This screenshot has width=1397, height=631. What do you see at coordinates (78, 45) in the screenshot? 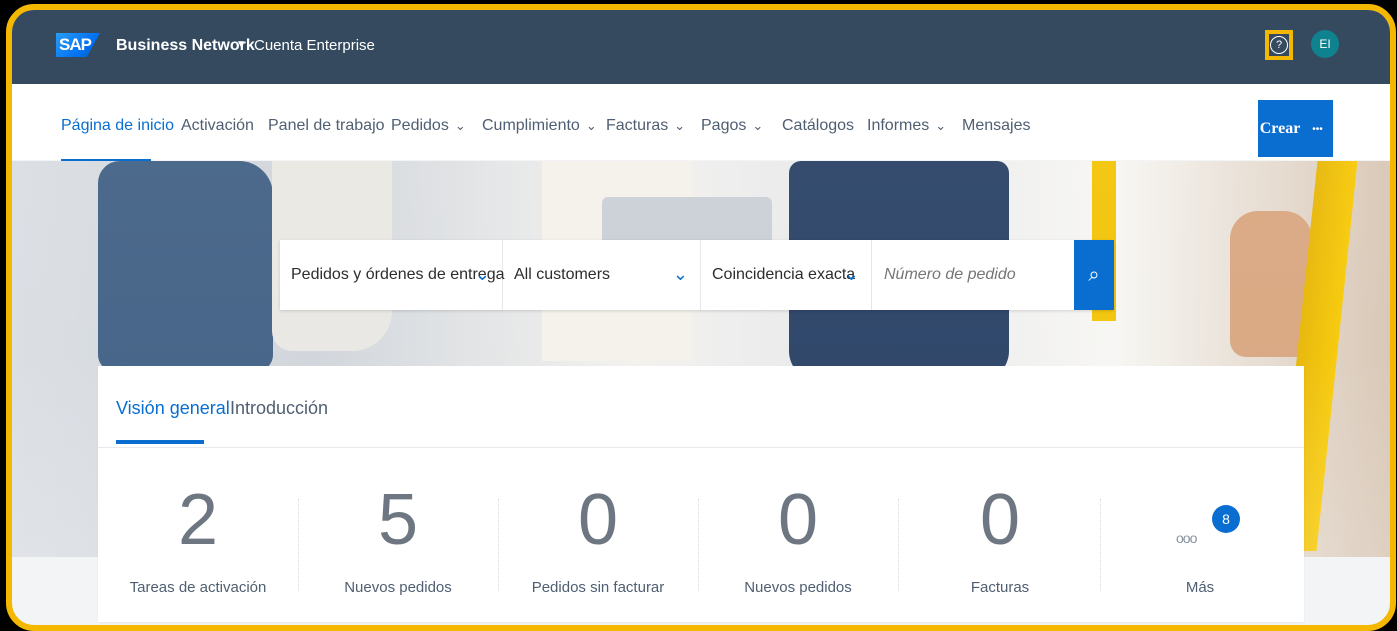
I see `sap-logo: SAP` at bounding box center [78, 45].